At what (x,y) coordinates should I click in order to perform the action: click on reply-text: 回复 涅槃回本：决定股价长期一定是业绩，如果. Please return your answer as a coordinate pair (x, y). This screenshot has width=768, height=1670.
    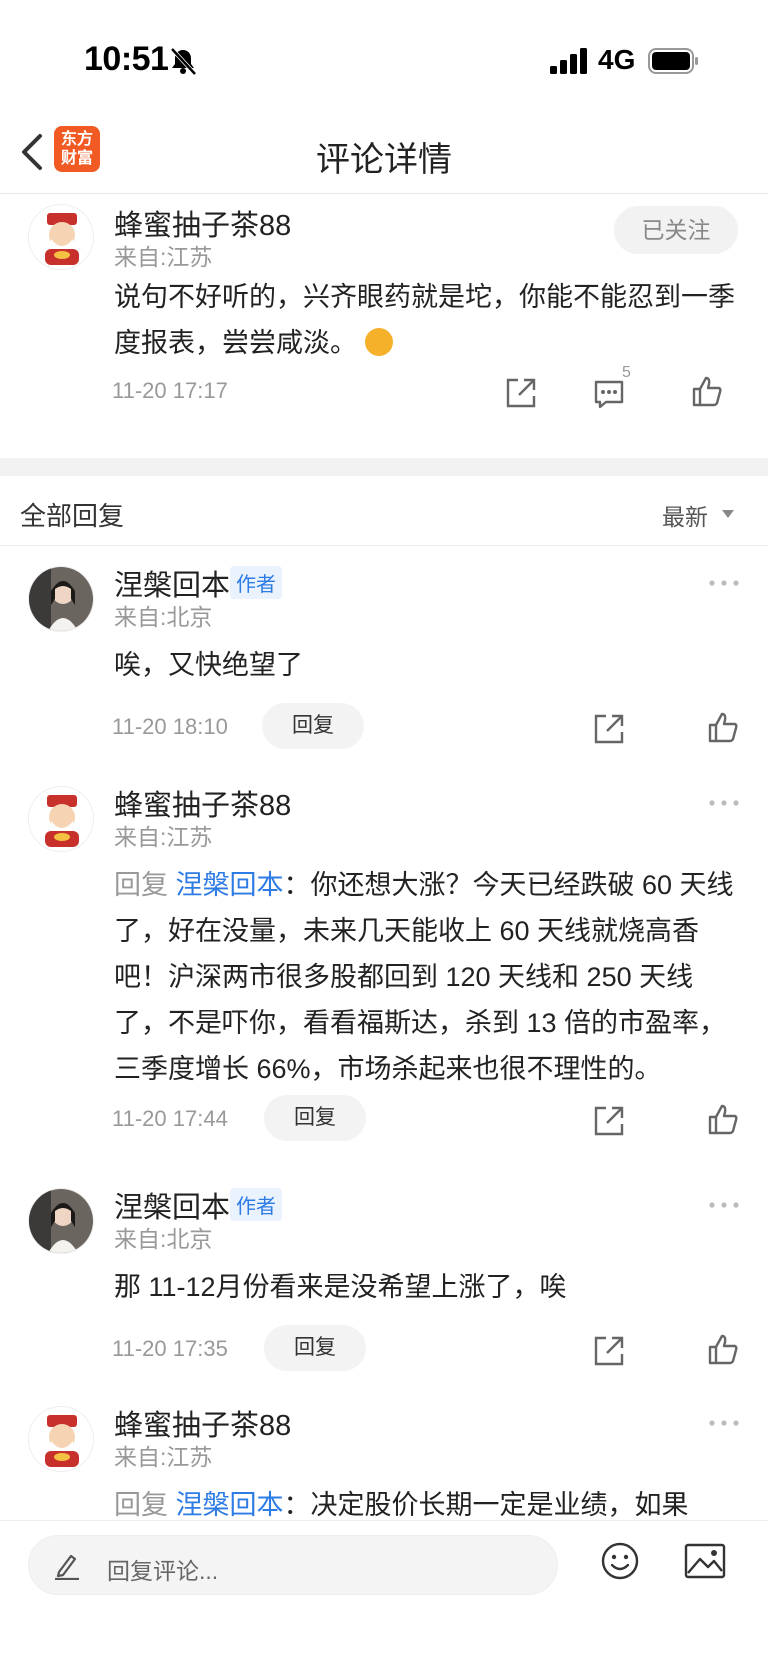
    Looking at the image, I should click on (401, 1505).